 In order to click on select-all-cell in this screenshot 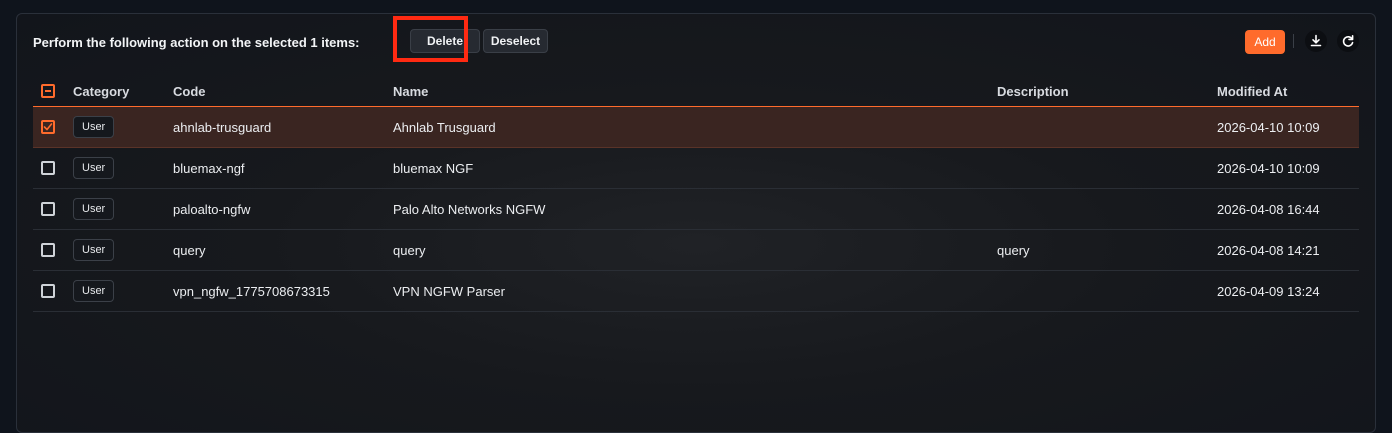, I will do `click(48, 91)`.